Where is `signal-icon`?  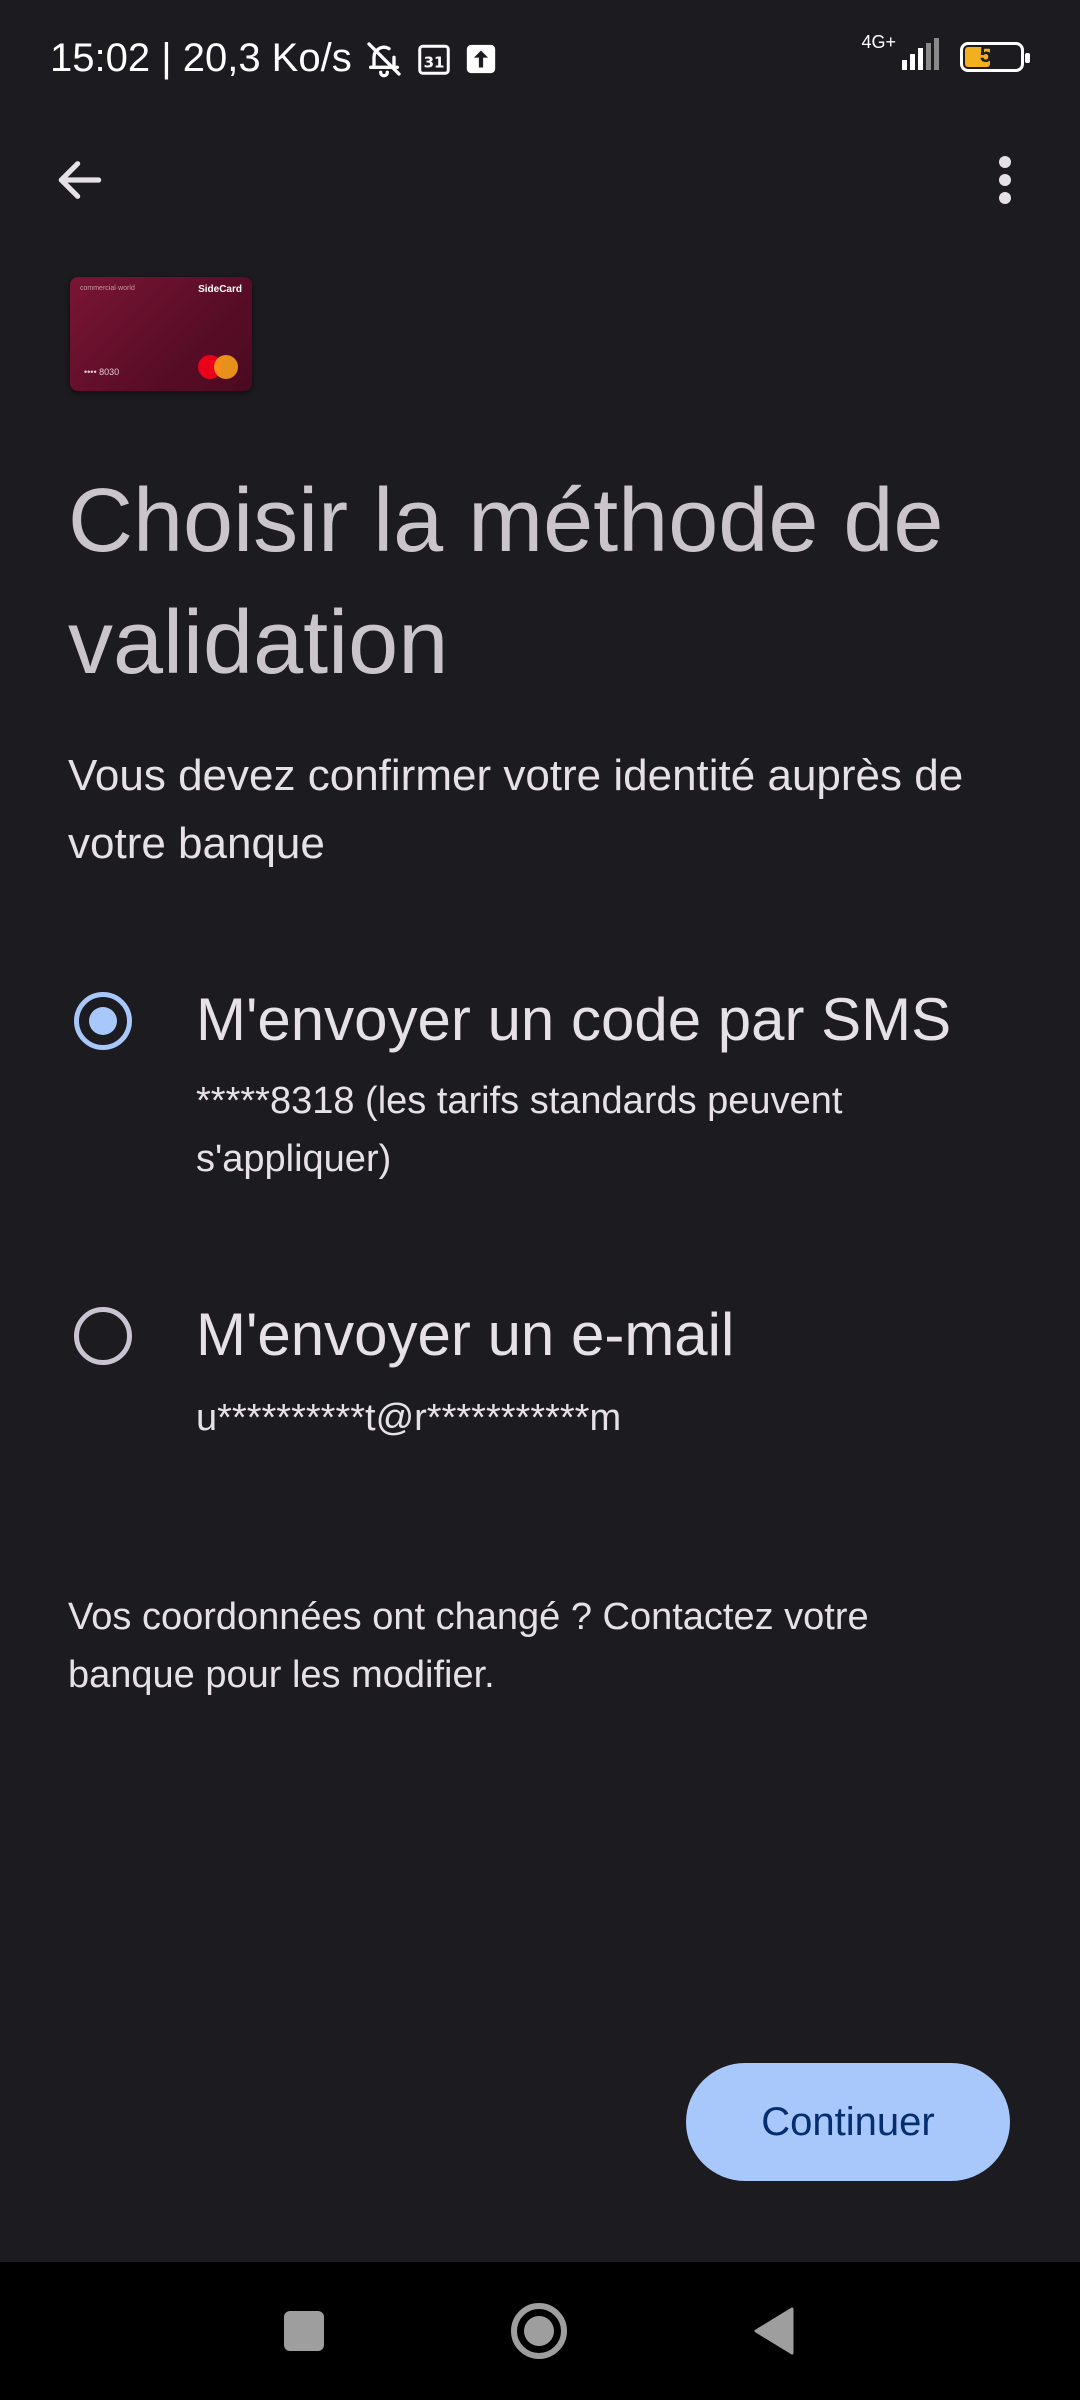
signal-icon is located at coordinates (922, 56).